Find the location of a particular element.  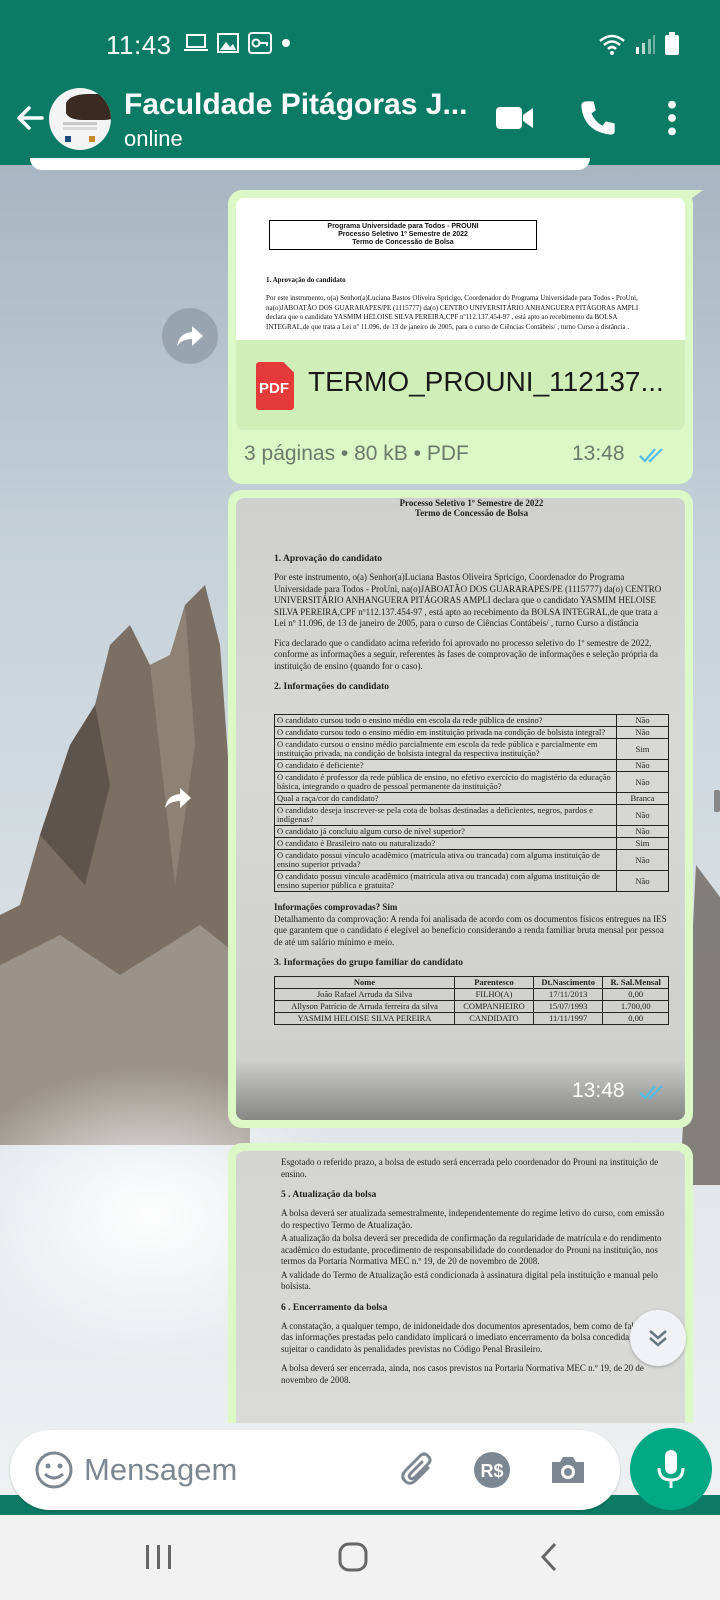

double-chevron-down-icon is located at coordinates (658, 1338).